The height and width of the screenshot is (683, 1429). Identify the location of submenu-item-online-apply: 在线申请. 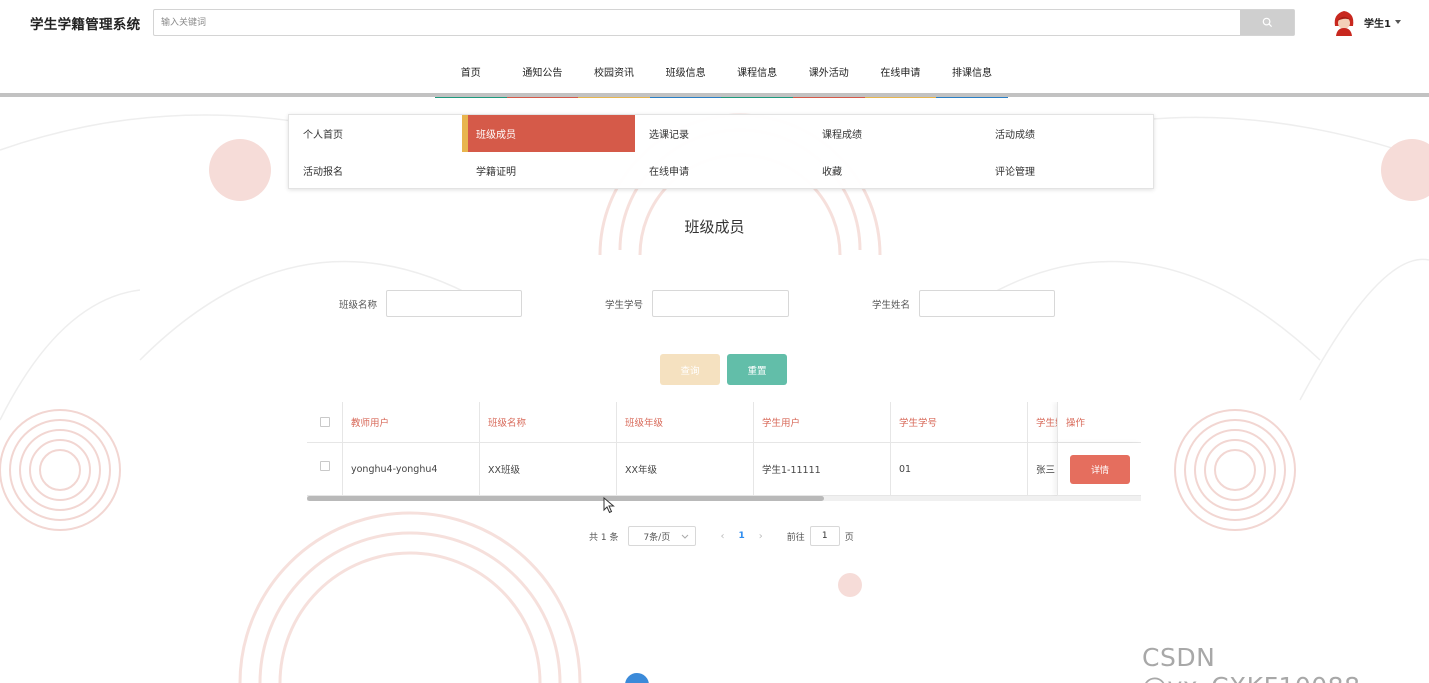
(721, 170).